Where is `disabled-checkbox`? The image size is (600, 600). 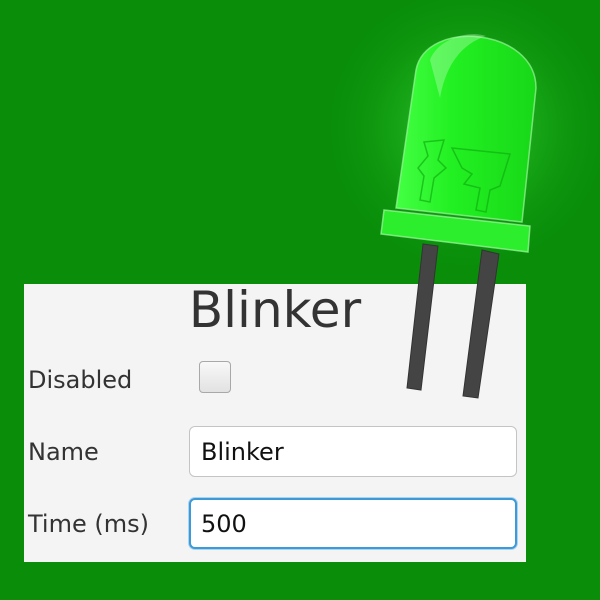 disabled-checkbox is located at coordinates (215, 377).